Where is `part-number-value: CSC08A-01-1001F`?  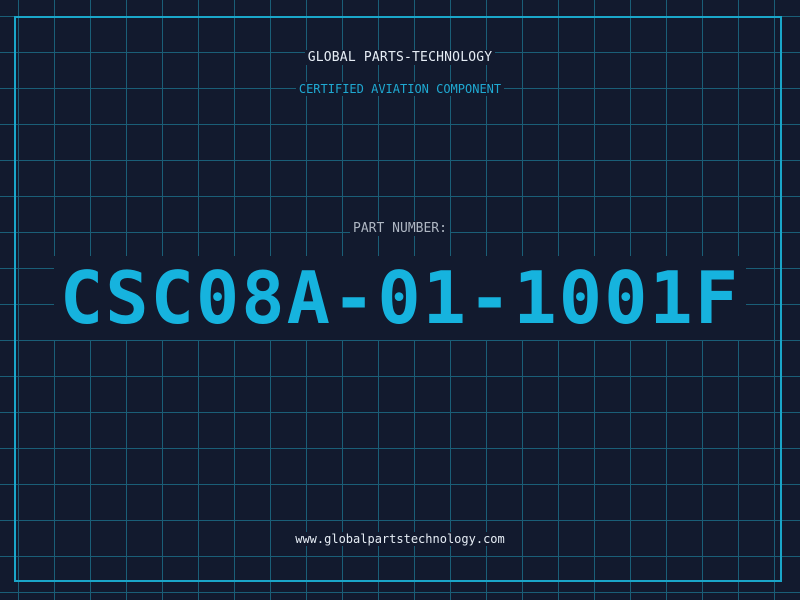 part-number-value: CSC08A-01-1001F is located at coordinates (400, 298).